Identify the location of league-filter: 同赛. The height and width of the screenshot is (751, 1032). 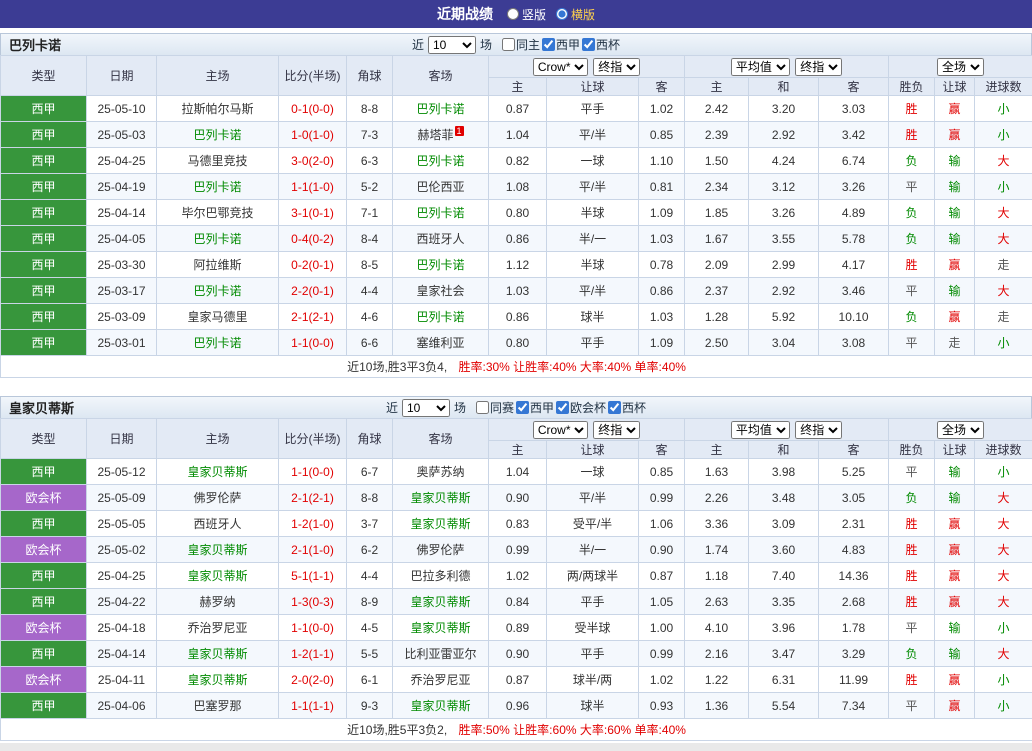
(495, 407).